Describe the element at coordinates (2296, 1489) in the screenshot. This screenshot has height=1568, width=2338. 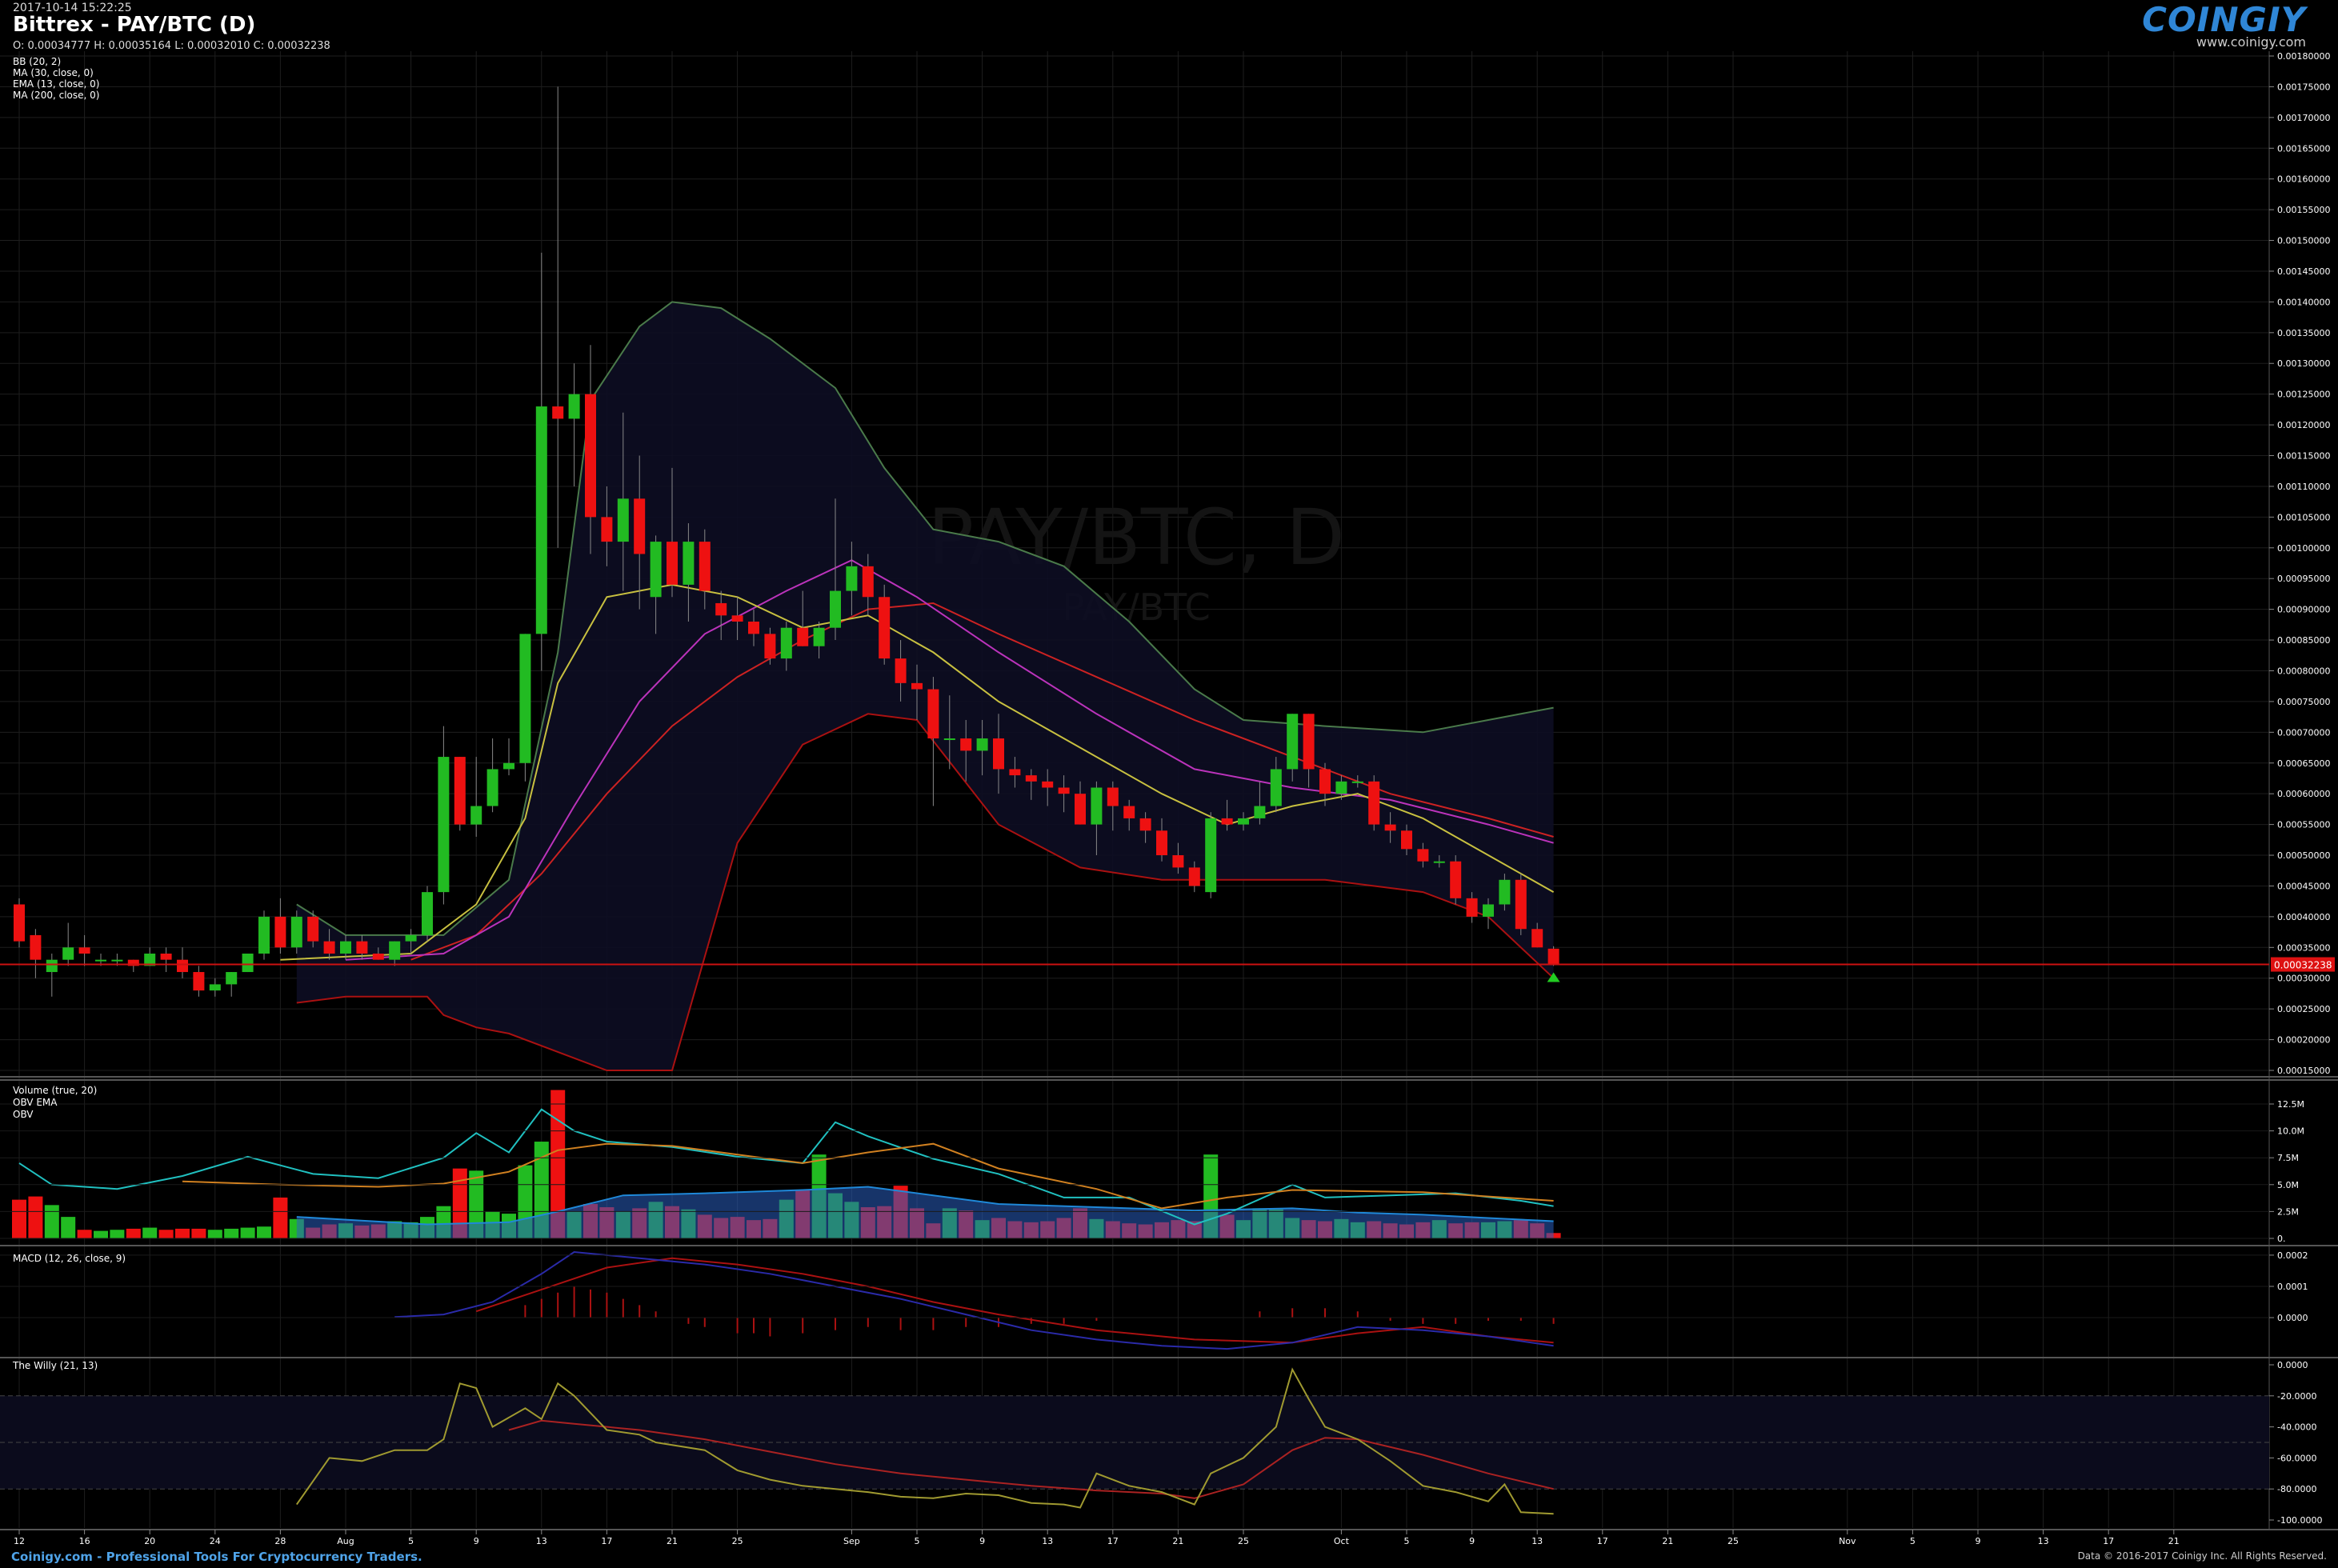
I see `willy-tick-label: -80.0000` at that location.